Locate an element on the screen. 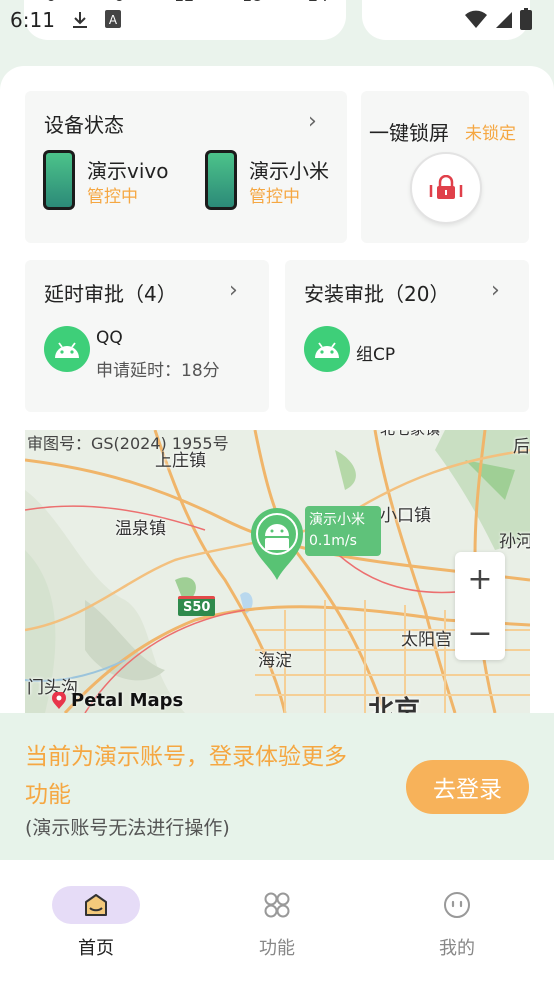 The height and width of the screenshot is (984, 554). map-place-label: 小口镇 is located at coordinates (405, 516).